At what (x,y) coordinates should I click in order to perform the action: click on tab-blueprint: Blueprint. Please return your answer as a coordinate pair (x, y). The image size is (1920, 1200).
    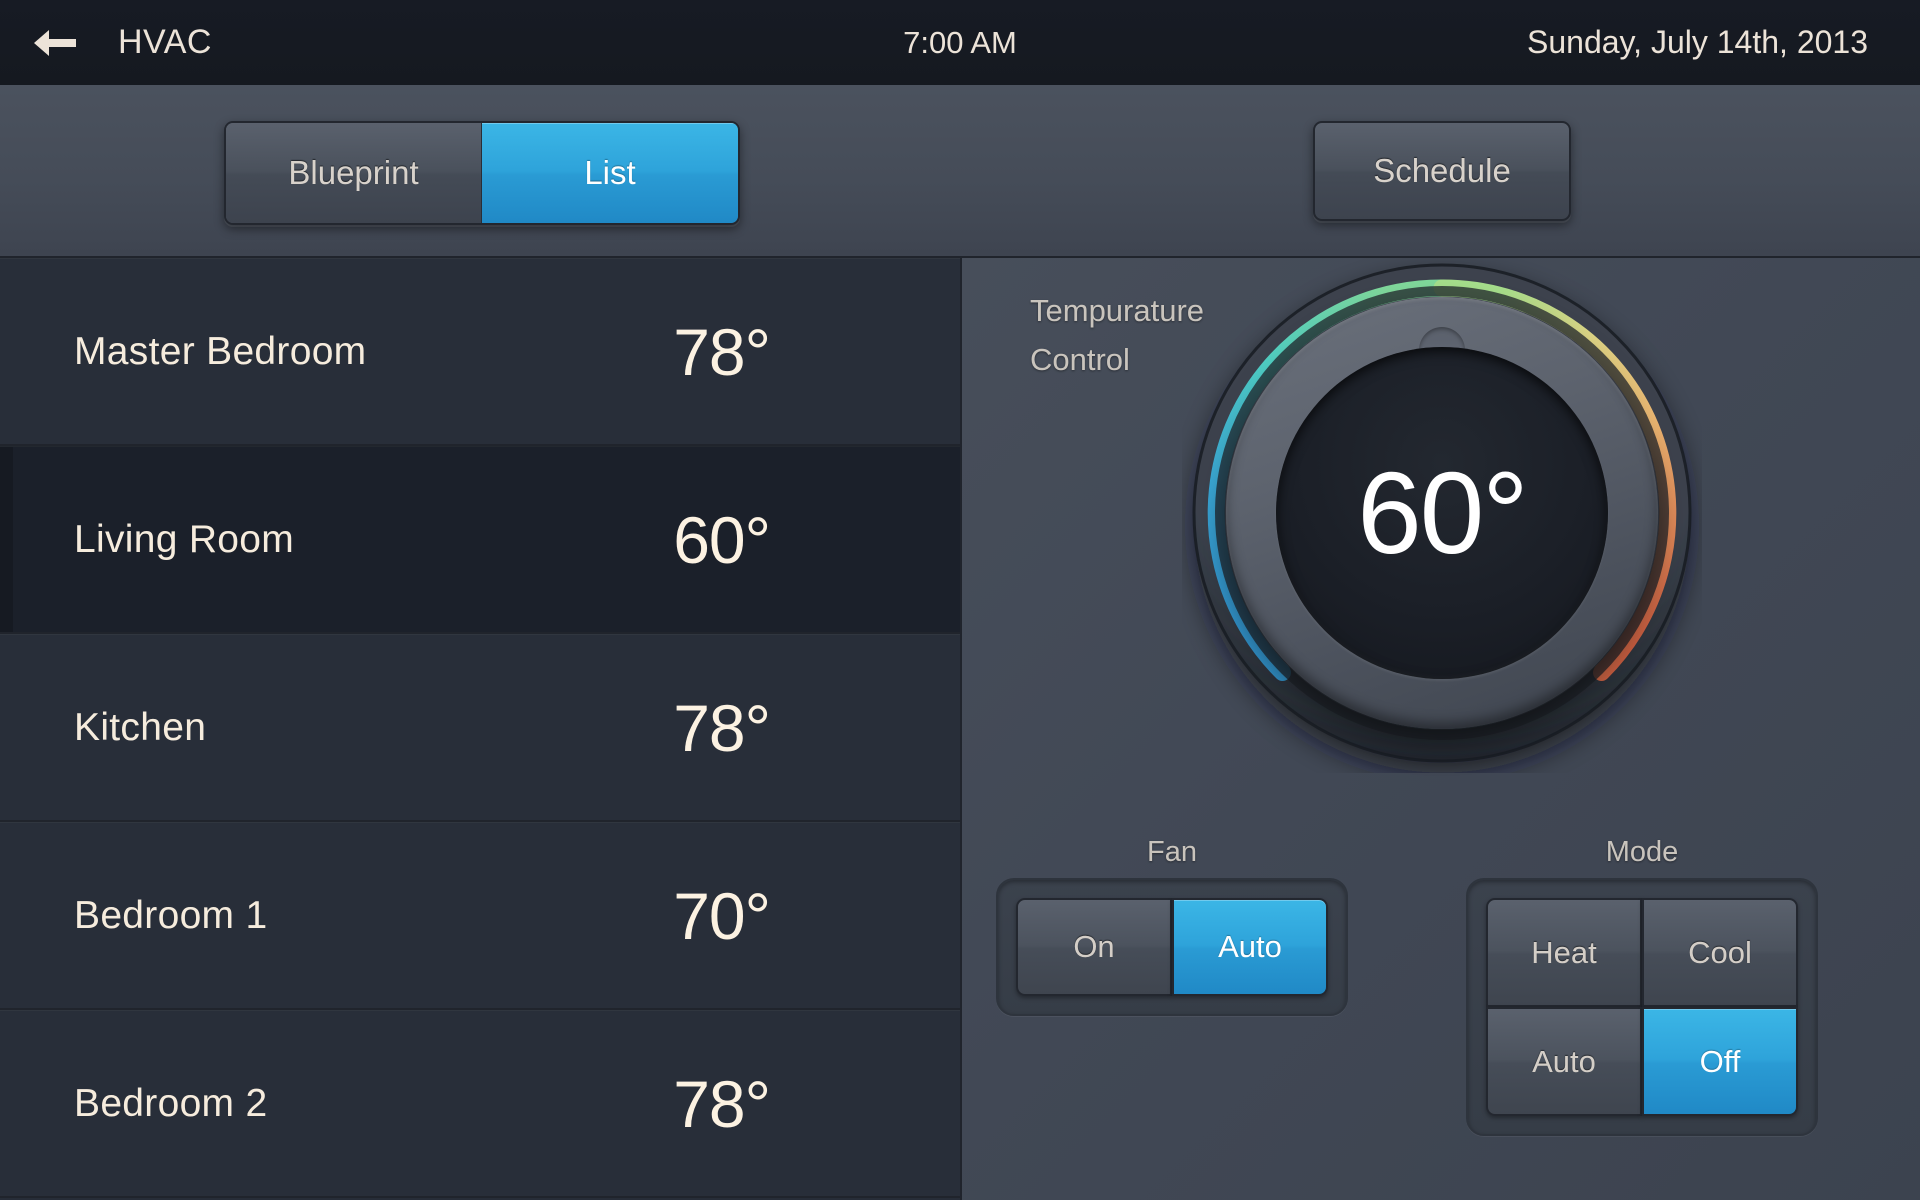
    Looking at the image, I should click on (354, 173).